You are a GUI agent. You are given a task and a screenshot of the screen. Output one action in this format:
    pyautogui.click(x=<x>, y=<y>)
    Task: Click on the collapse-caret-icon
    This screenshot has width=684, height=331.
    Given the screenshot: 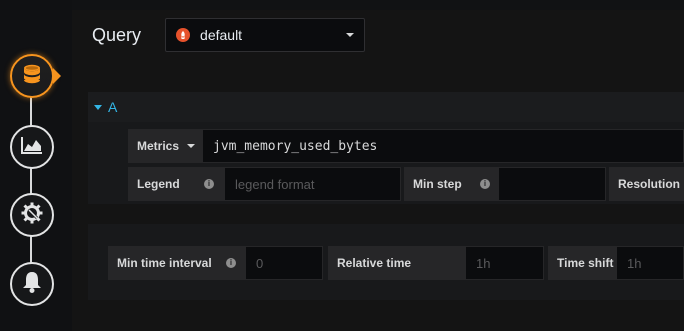 What is the action you would take?
    pyautogui.click(x=98, y=107)
    